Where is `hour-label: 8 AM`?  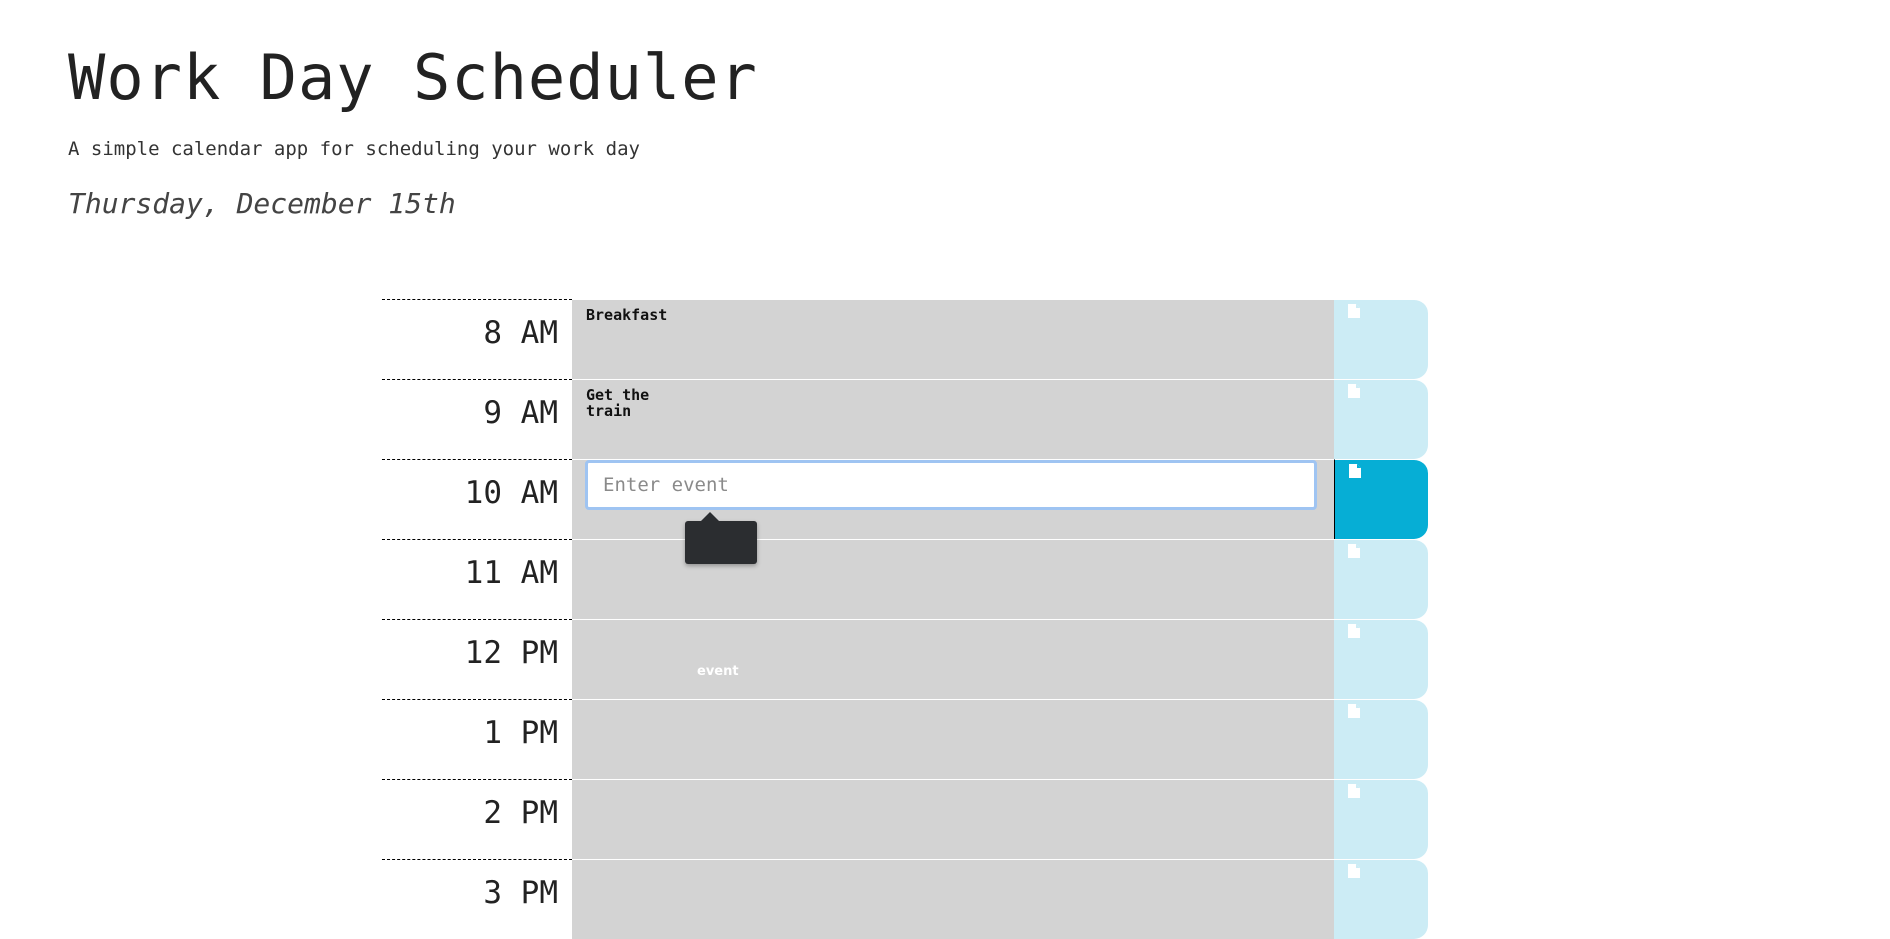 hour-label: 8 AM is located at coordinates (477, 339).